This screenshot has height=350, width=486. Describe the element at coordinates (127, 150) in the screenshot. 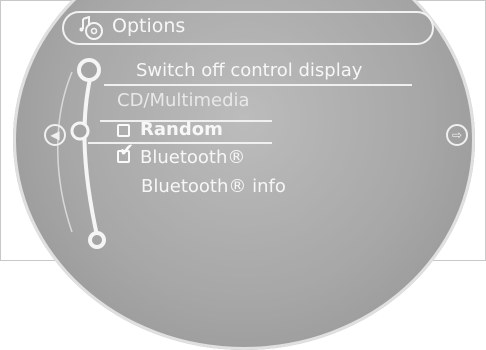

I see `check-icon: ✔` at that location.